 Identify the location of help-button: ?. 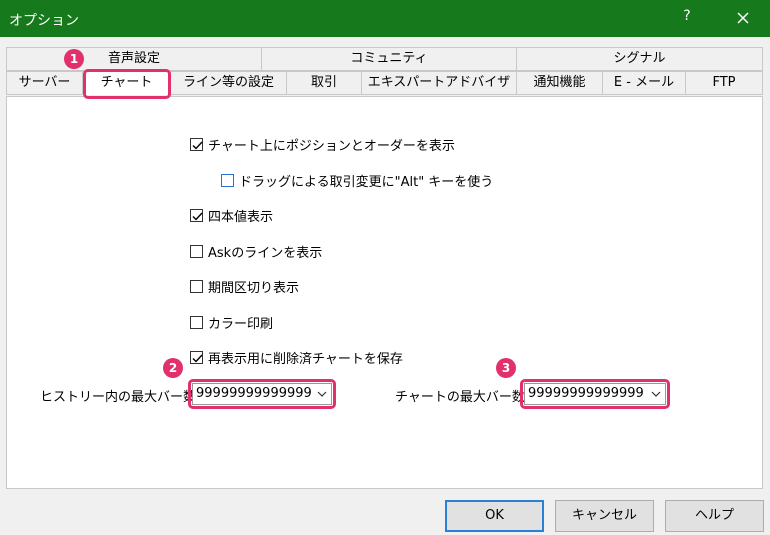
(687, 18).